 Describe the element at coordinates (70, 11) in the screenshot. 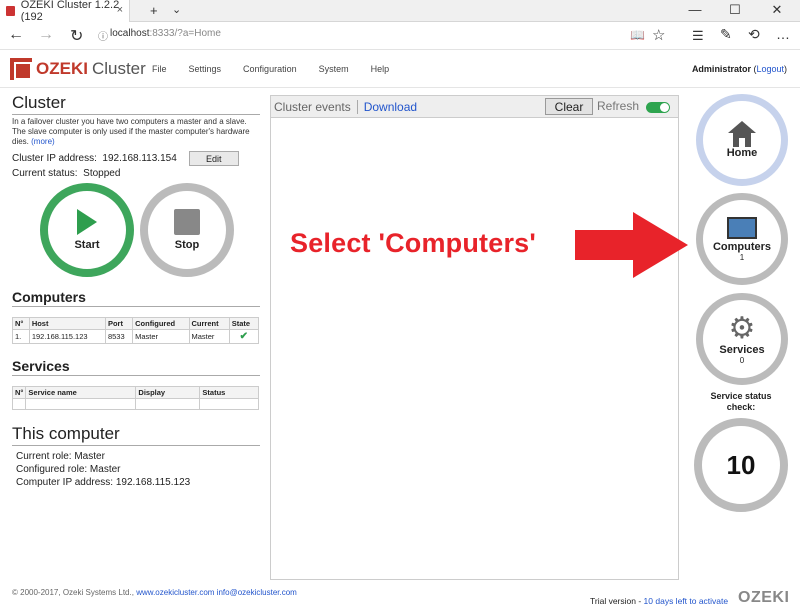

I see `tab-title: OZEKI Cluster 1.2.2 (192` at that location.